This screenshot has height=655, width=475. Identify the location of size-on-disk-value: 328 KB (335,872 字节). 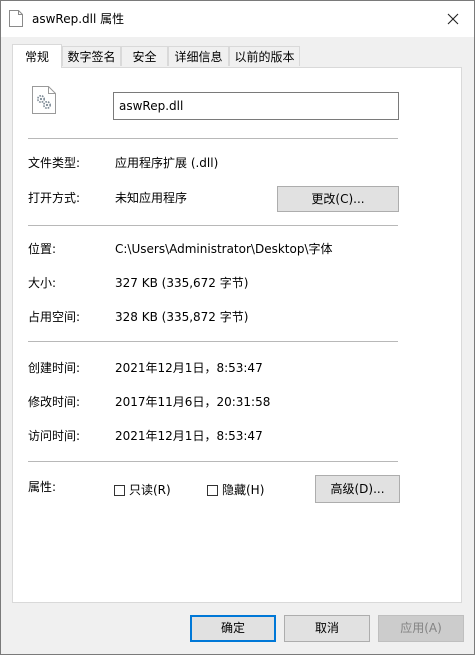
(182, 317).